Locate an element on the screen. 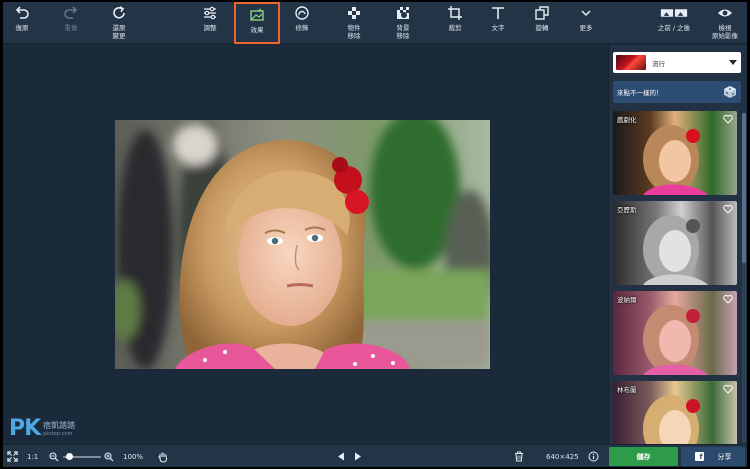 This screenshot has width=750, height=469. previous-image-button is located at coordinates (341, 456).